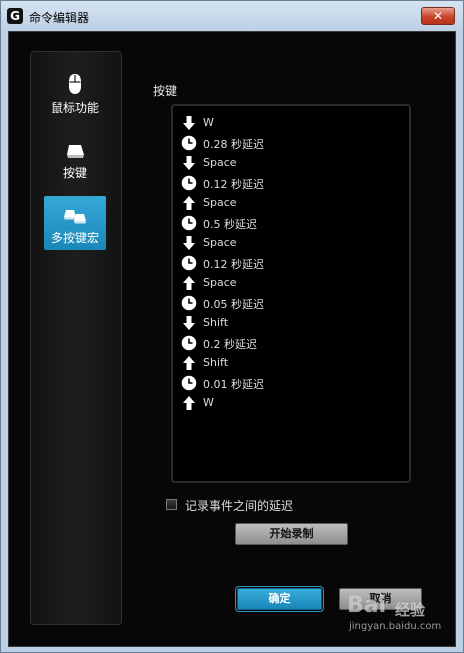 The width and height of the screenshot is (464, 653). What do you see at coordinates (75, 151) in the screenshot?
I see `key-icon` at bounding box center [75, 151].